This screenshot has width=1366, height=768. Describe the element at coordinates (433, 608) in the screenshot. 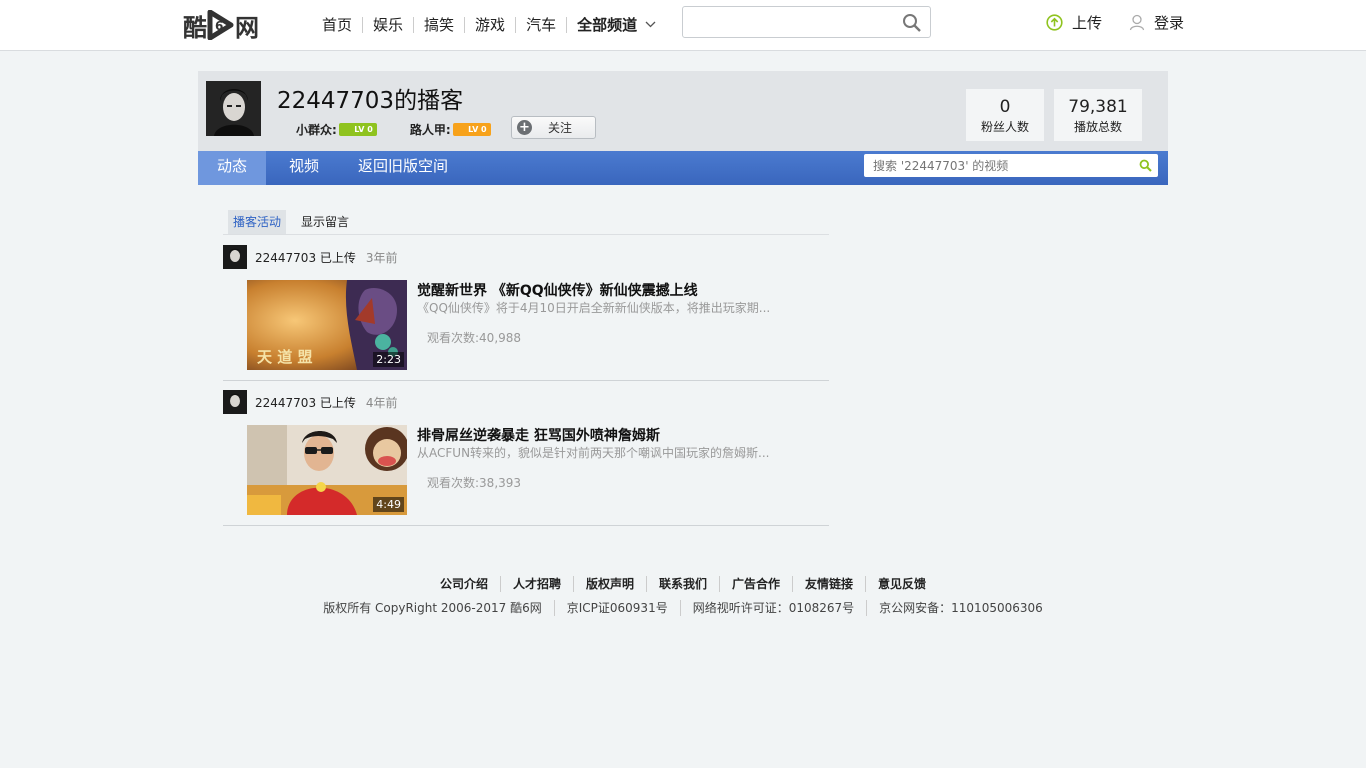

I see `copyright-text: 版权所有 CopyRight 2006-2017 酷6网` at that location.